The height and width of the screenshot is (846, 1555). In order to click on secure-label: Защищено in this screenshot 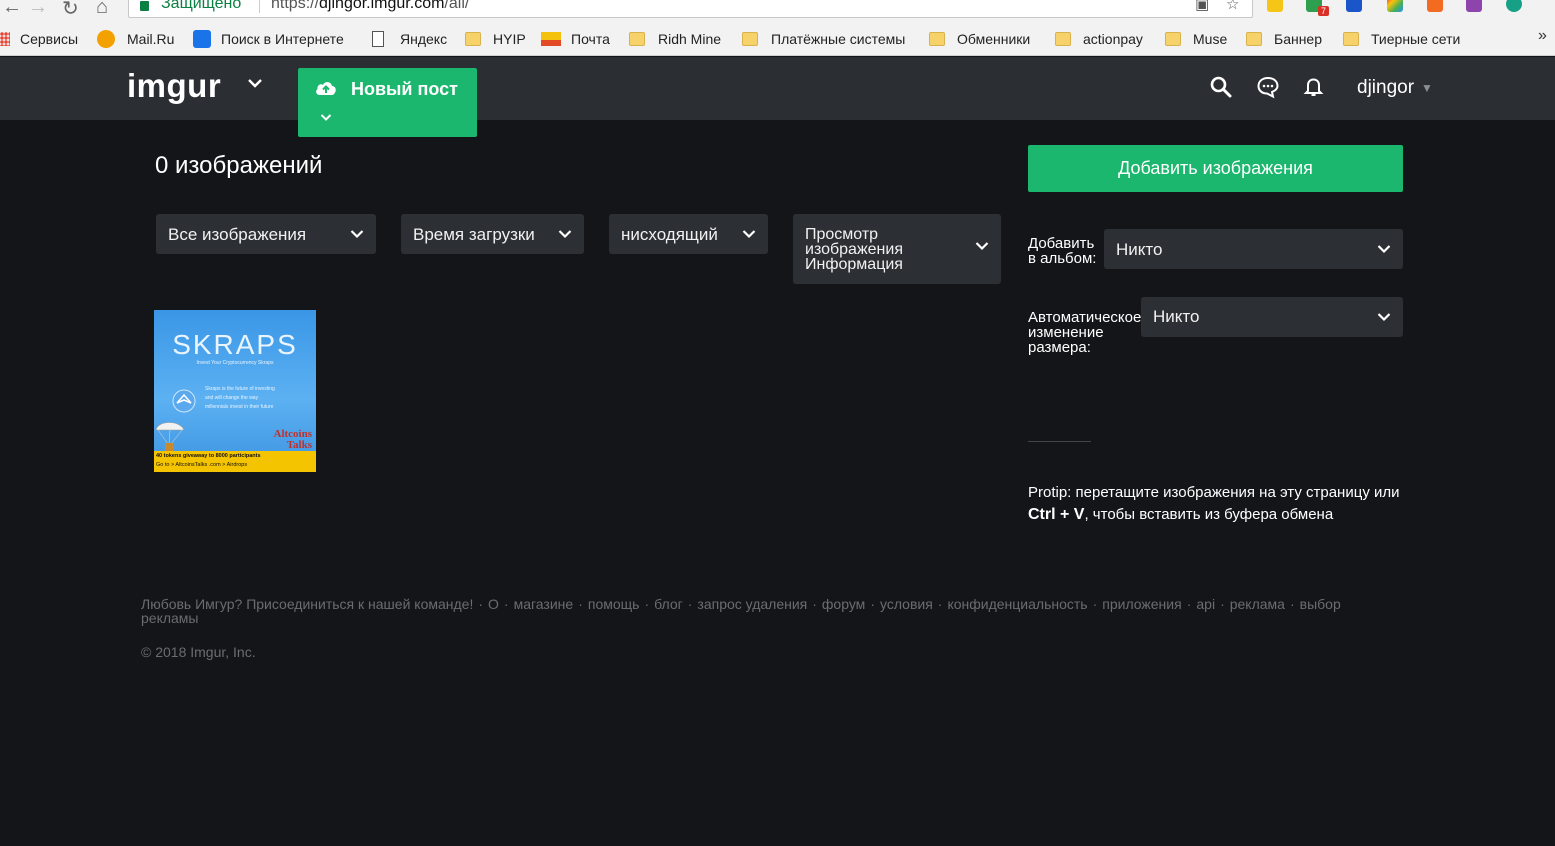, I will do `click(201, 6)`.